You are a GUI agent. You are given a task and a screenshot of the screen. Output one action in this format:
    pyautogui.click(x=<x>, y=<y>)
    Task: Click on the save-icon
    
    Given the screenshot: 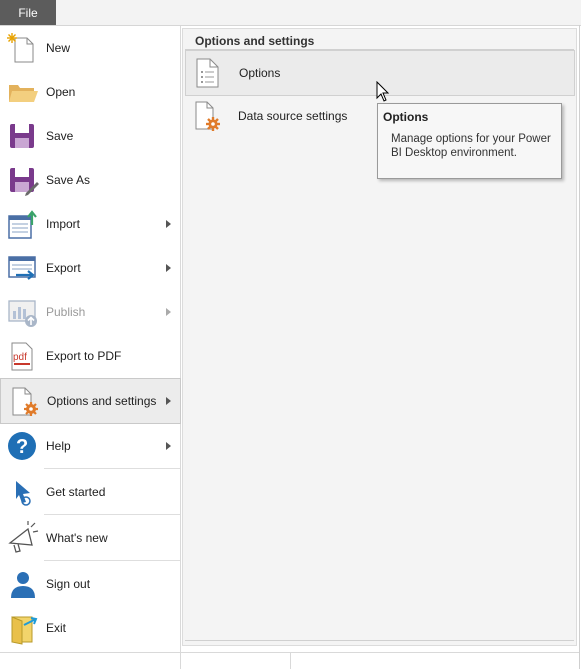 What is the action you would take?
    pyautogui.click(x=23, y=136)
    